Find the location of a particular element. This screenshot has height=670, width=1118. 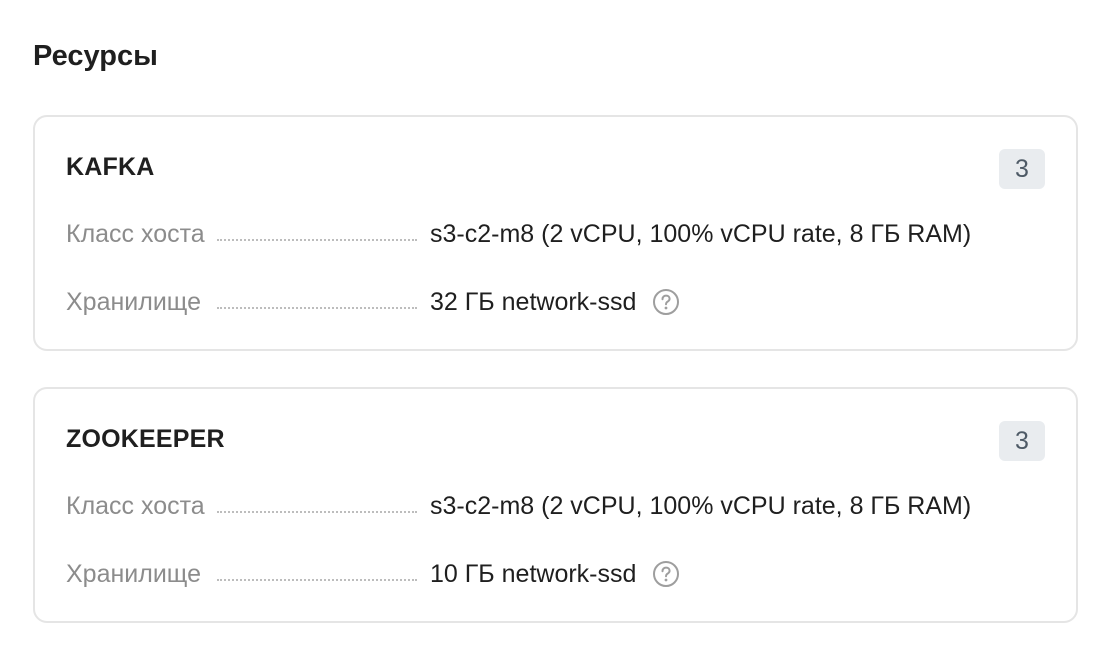

storage-value: 32 ГБ network-ssd is located at coordinates (555, 302).